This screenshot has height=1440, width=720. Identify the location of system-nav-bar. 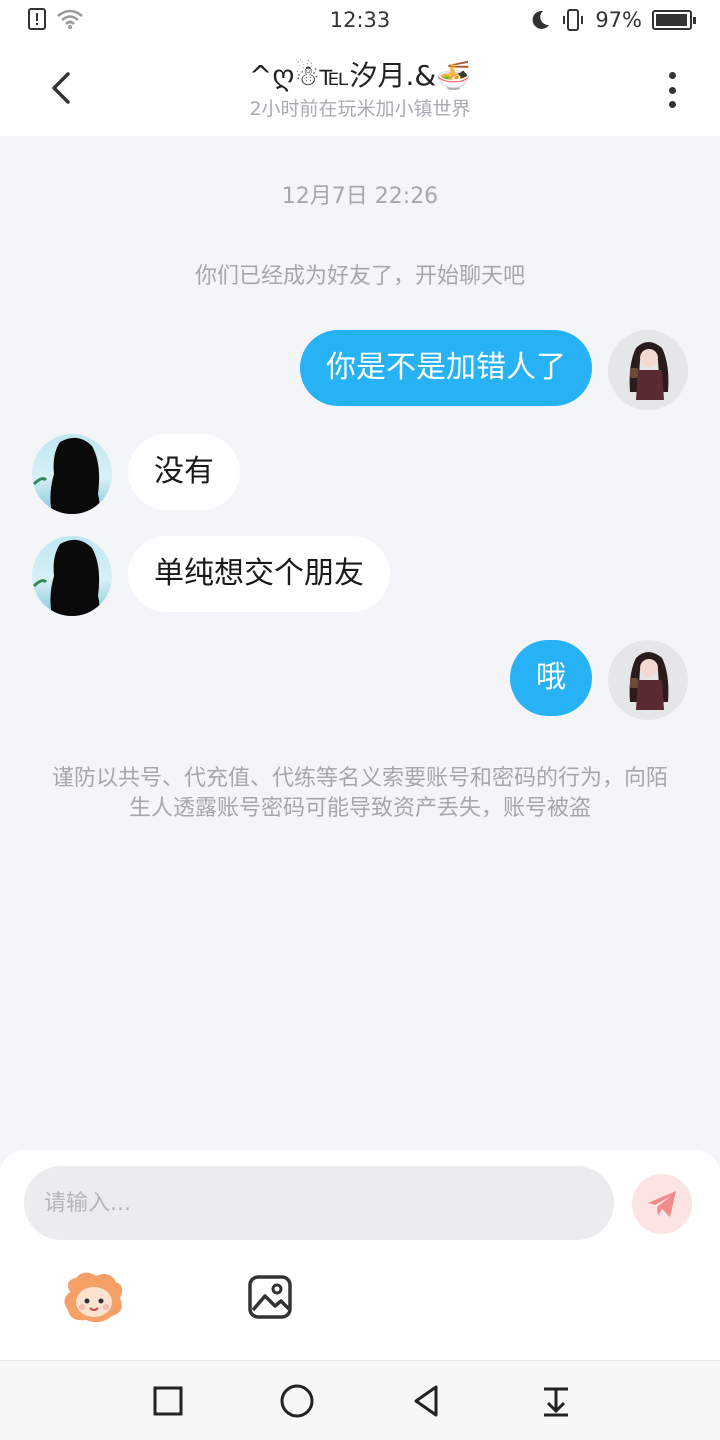
(360, 1400).